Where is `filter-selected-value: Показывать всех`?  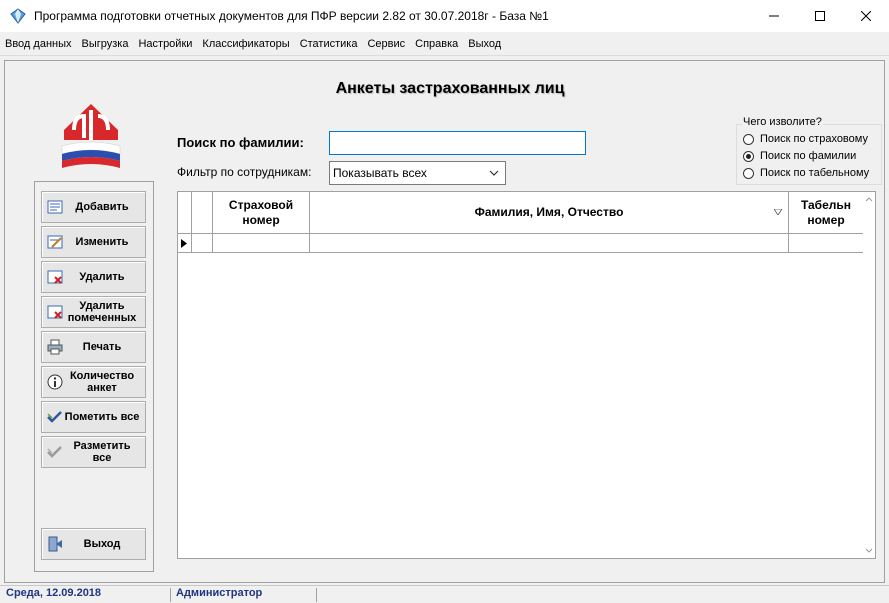 filter-selected-value: Показывать всех is located at coordinates (380, 173).